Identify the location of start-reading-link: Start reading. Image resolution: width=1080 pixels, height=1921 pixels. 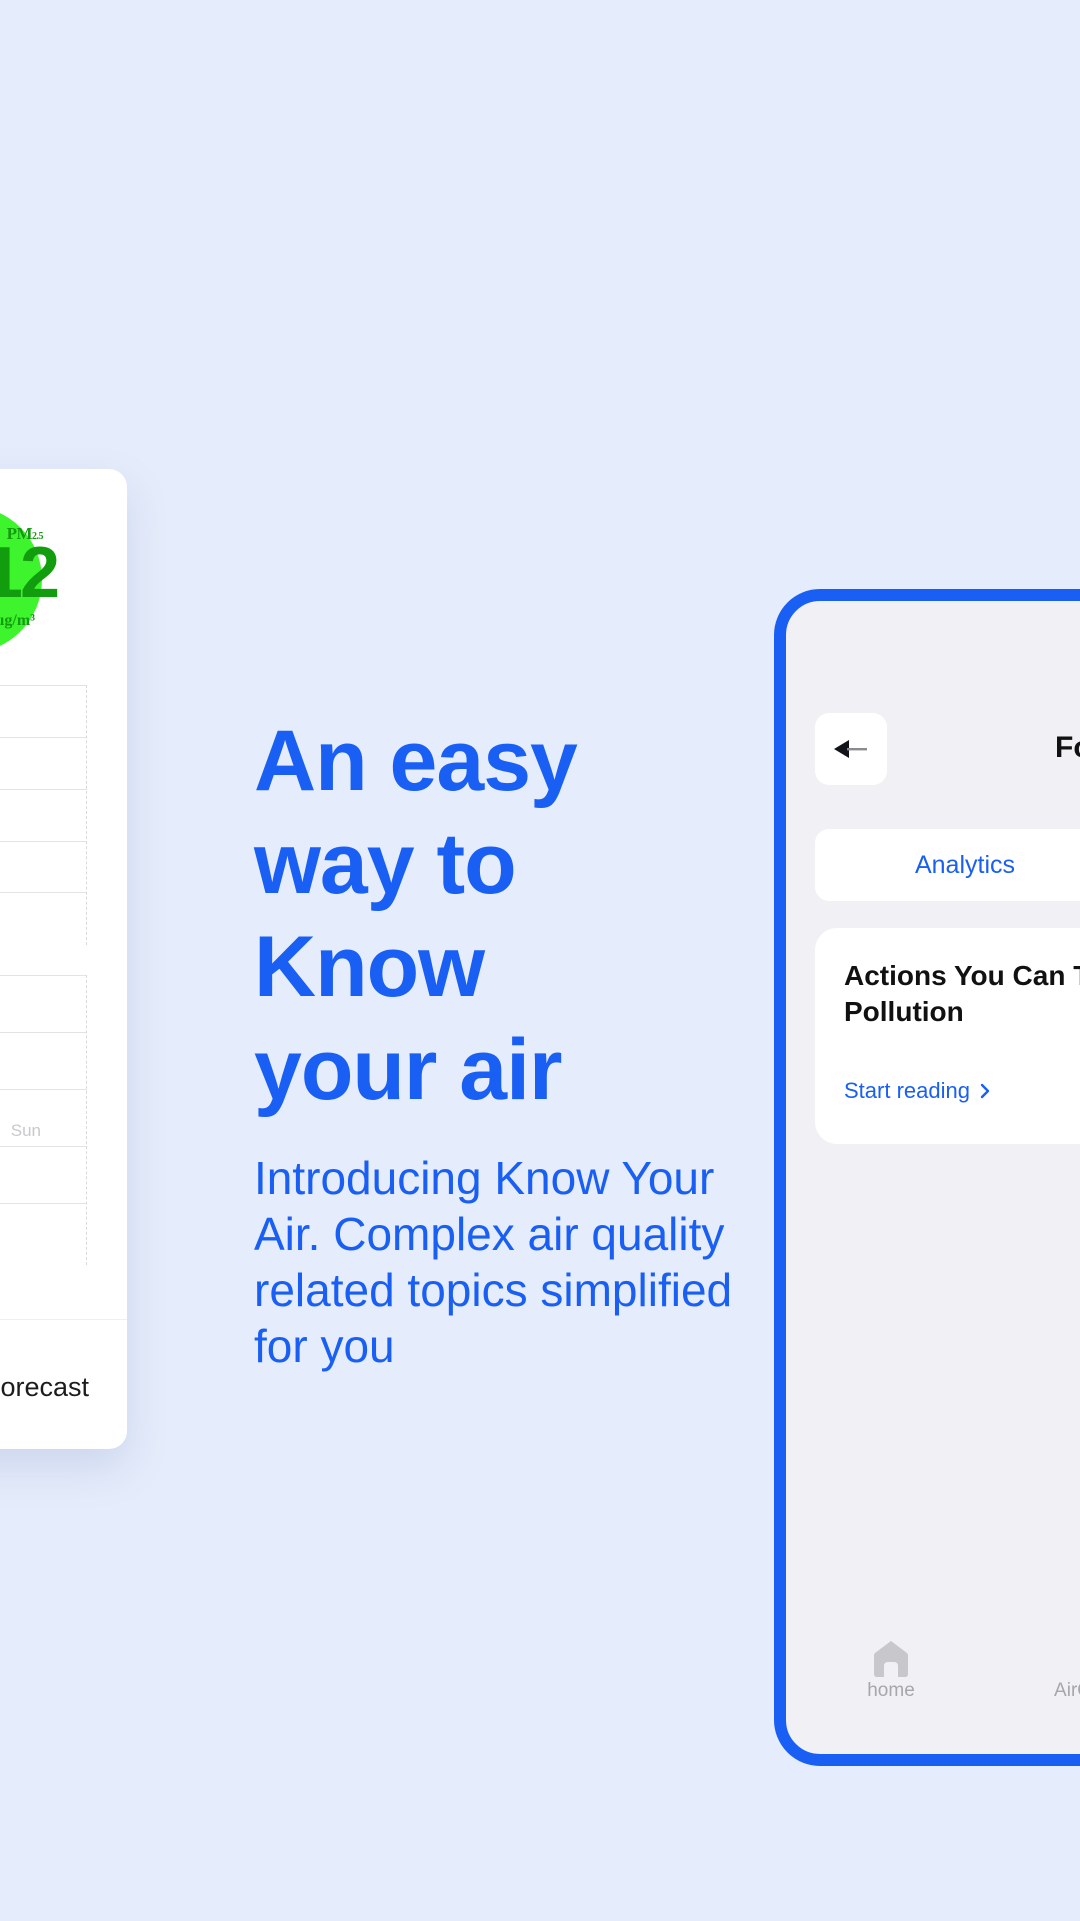
(917, 1091).